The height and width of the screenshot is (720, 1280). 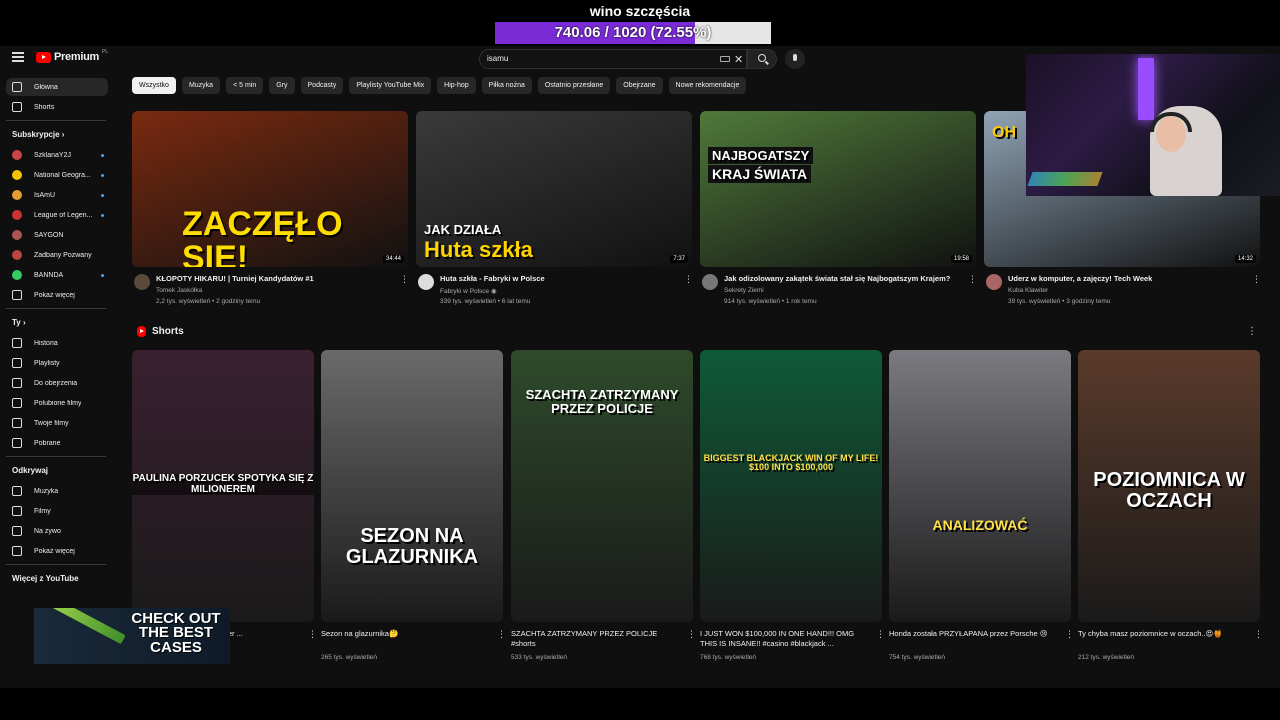 I want to click on voice-search-button, so click(x=795, y=59).